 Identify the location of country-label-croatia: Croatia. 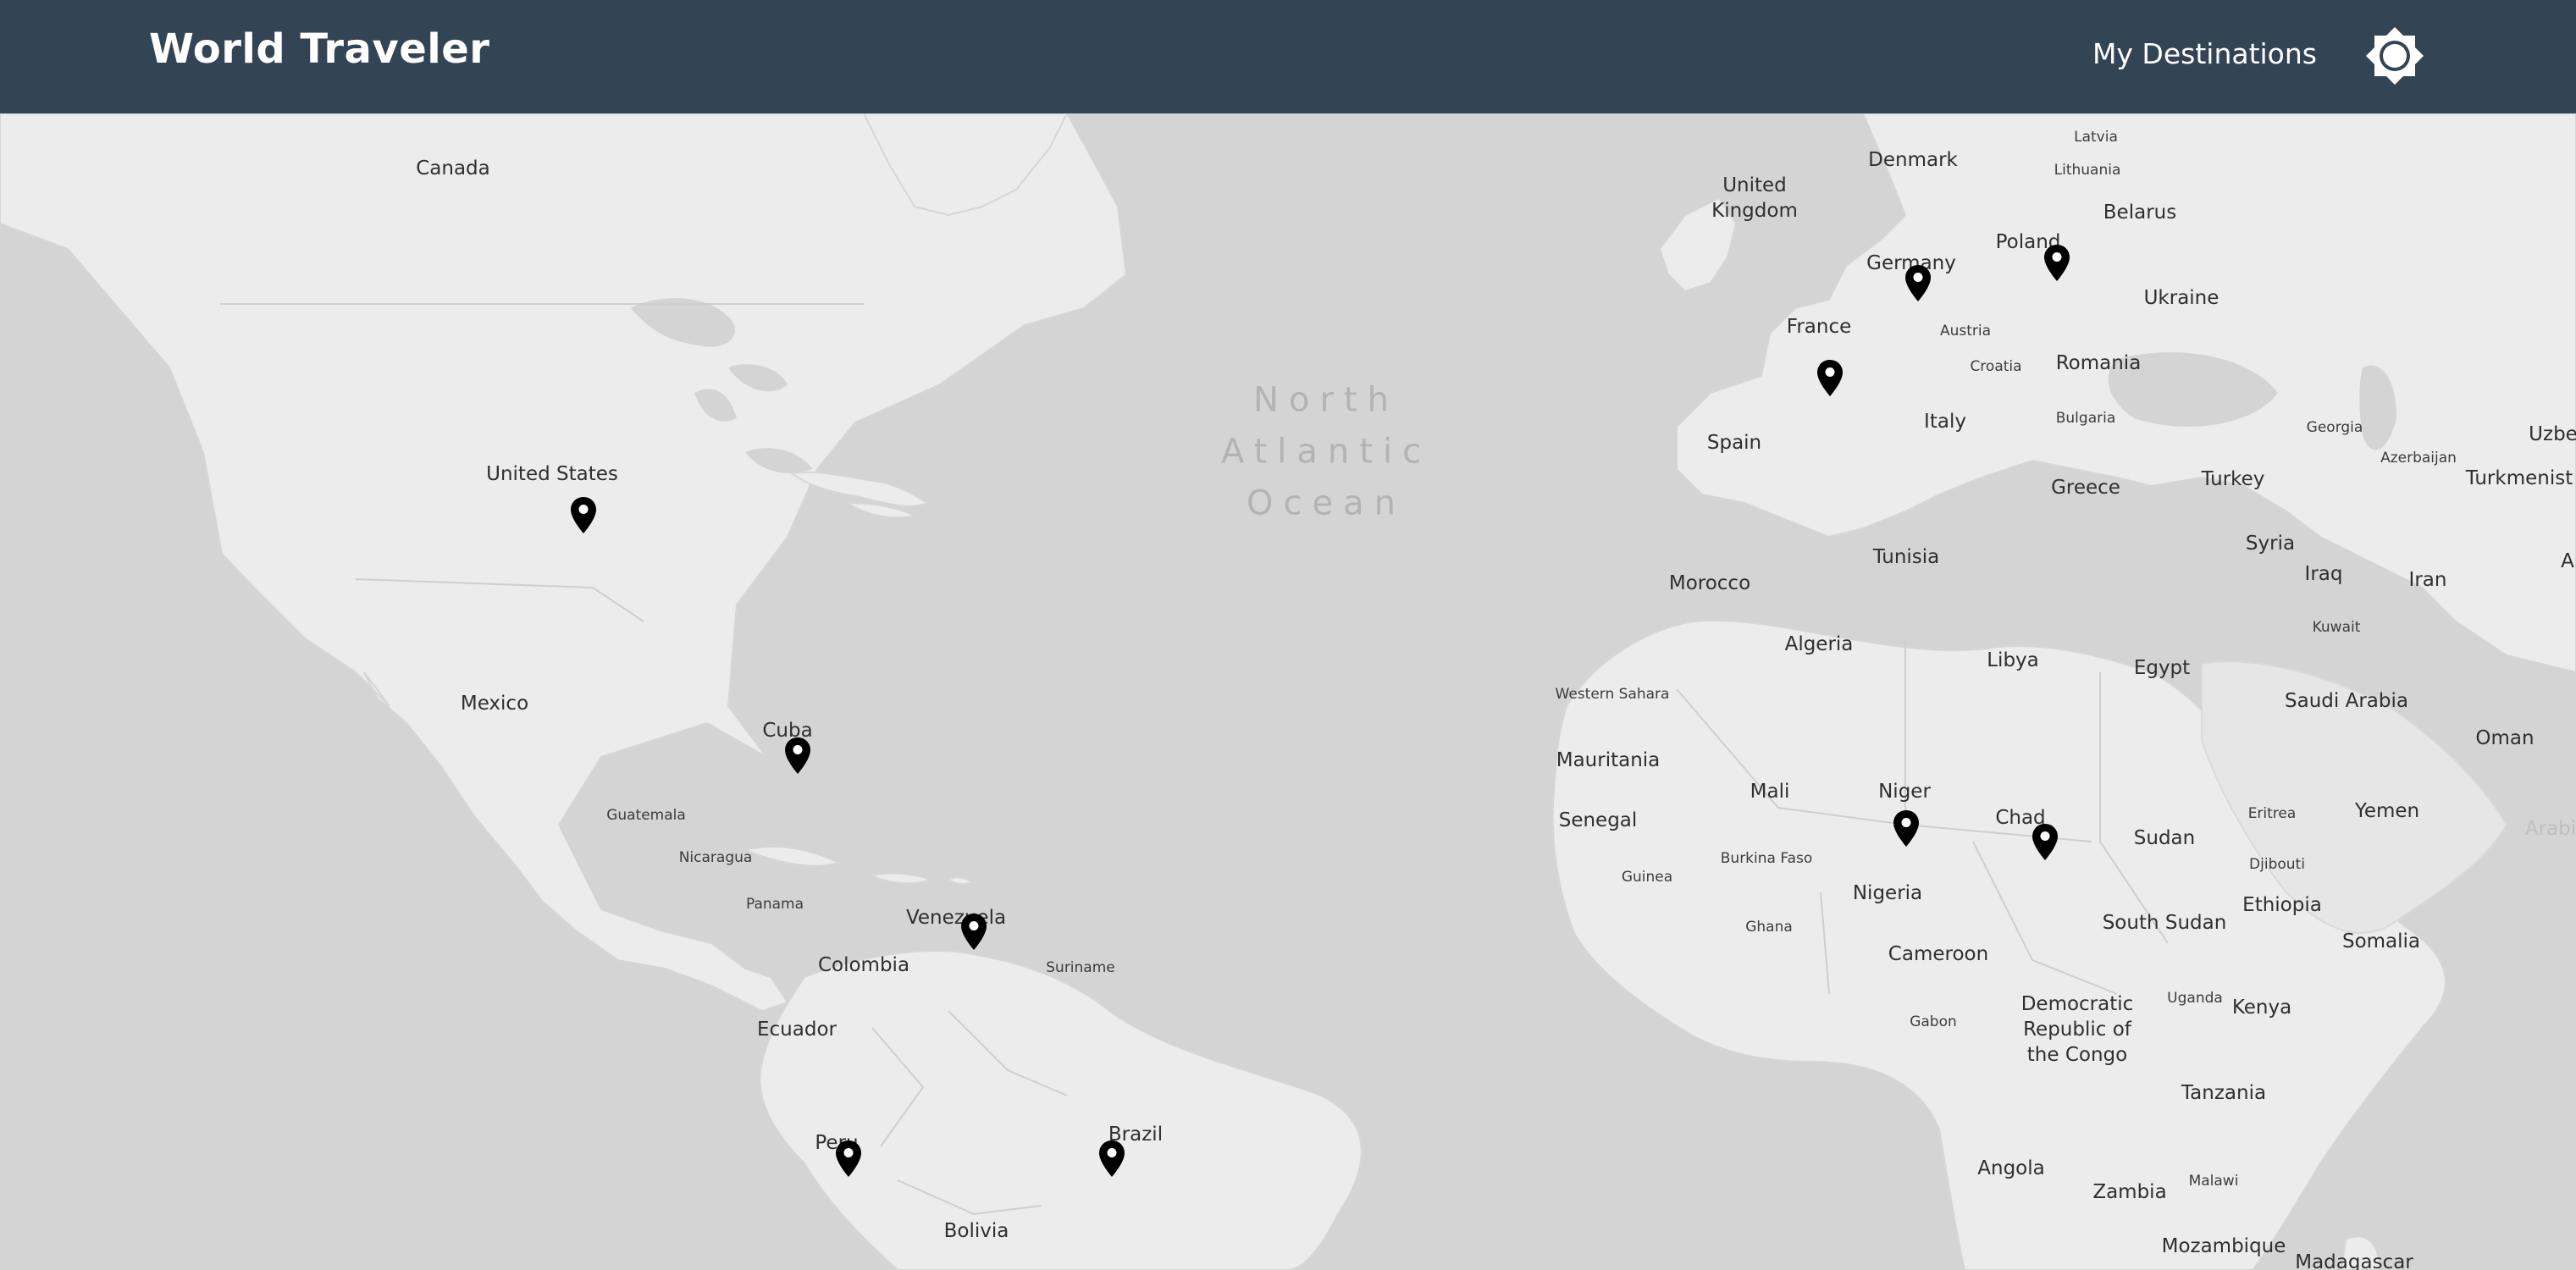
(1996, 366).